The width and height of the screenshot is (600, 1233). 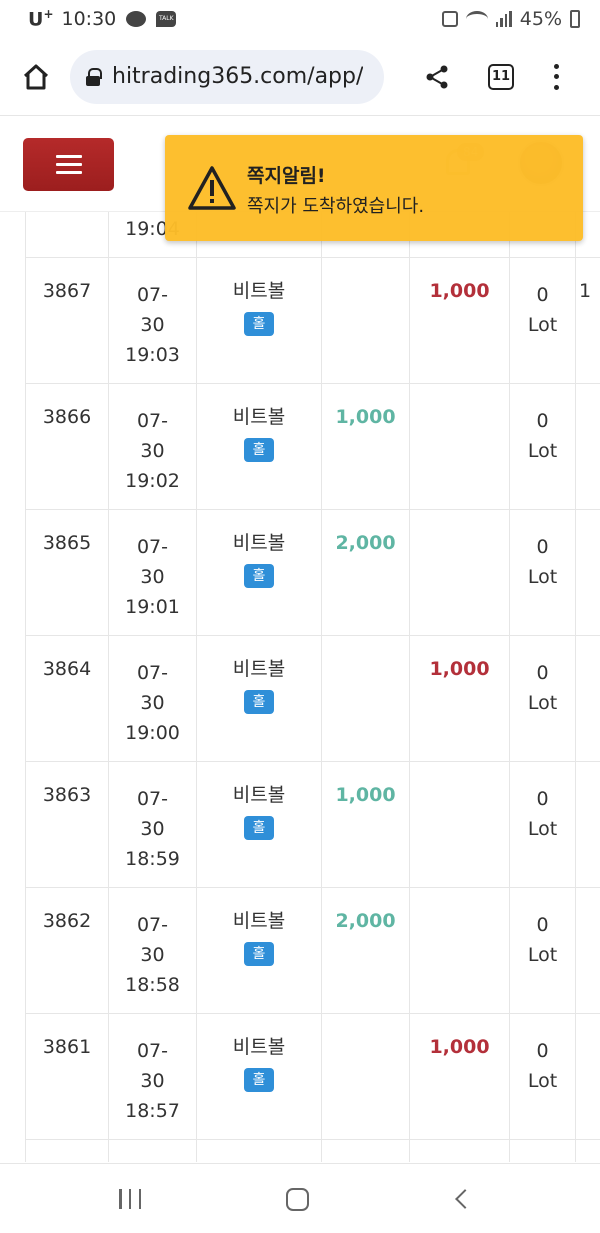 I want to click on row-id: 3867, so click(x=67, y=321).